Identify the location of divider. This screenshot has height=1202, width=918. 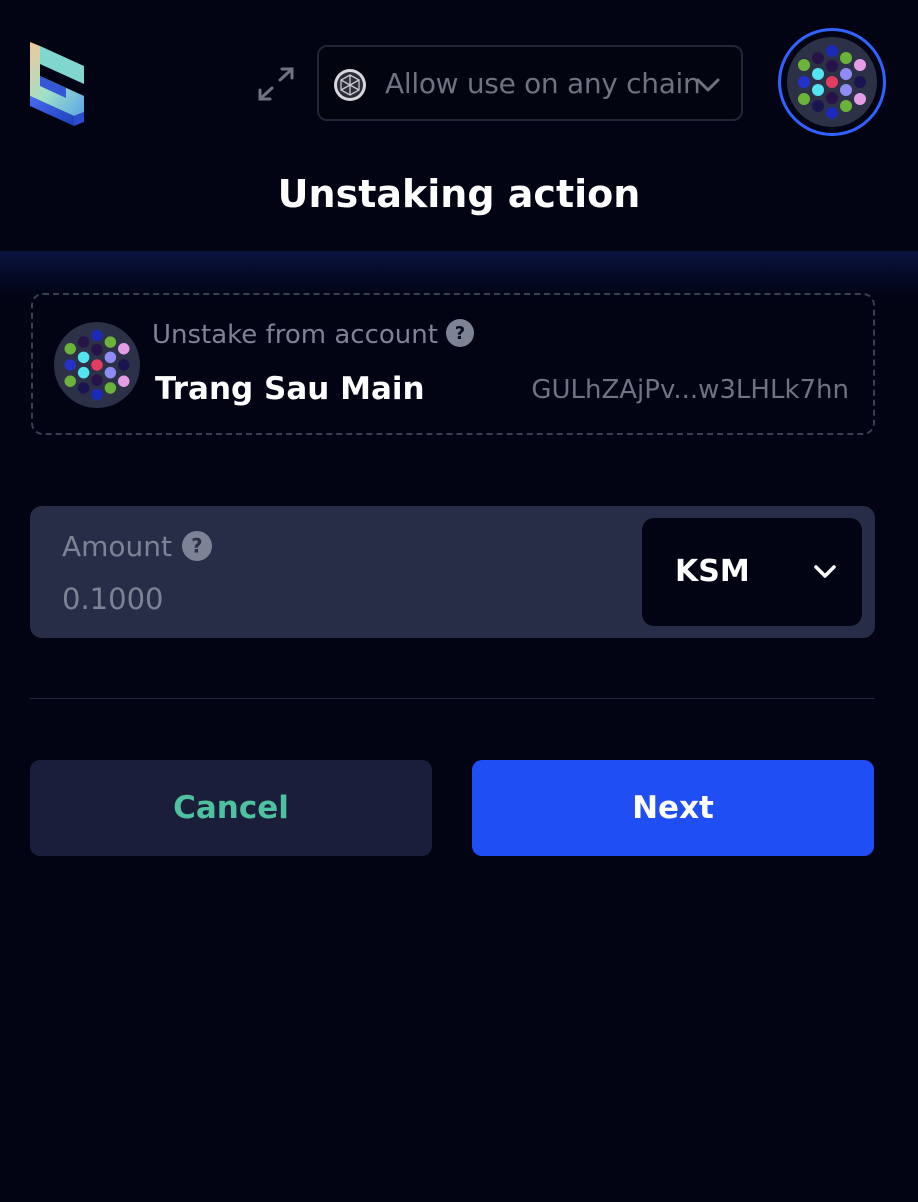
(452, 698).